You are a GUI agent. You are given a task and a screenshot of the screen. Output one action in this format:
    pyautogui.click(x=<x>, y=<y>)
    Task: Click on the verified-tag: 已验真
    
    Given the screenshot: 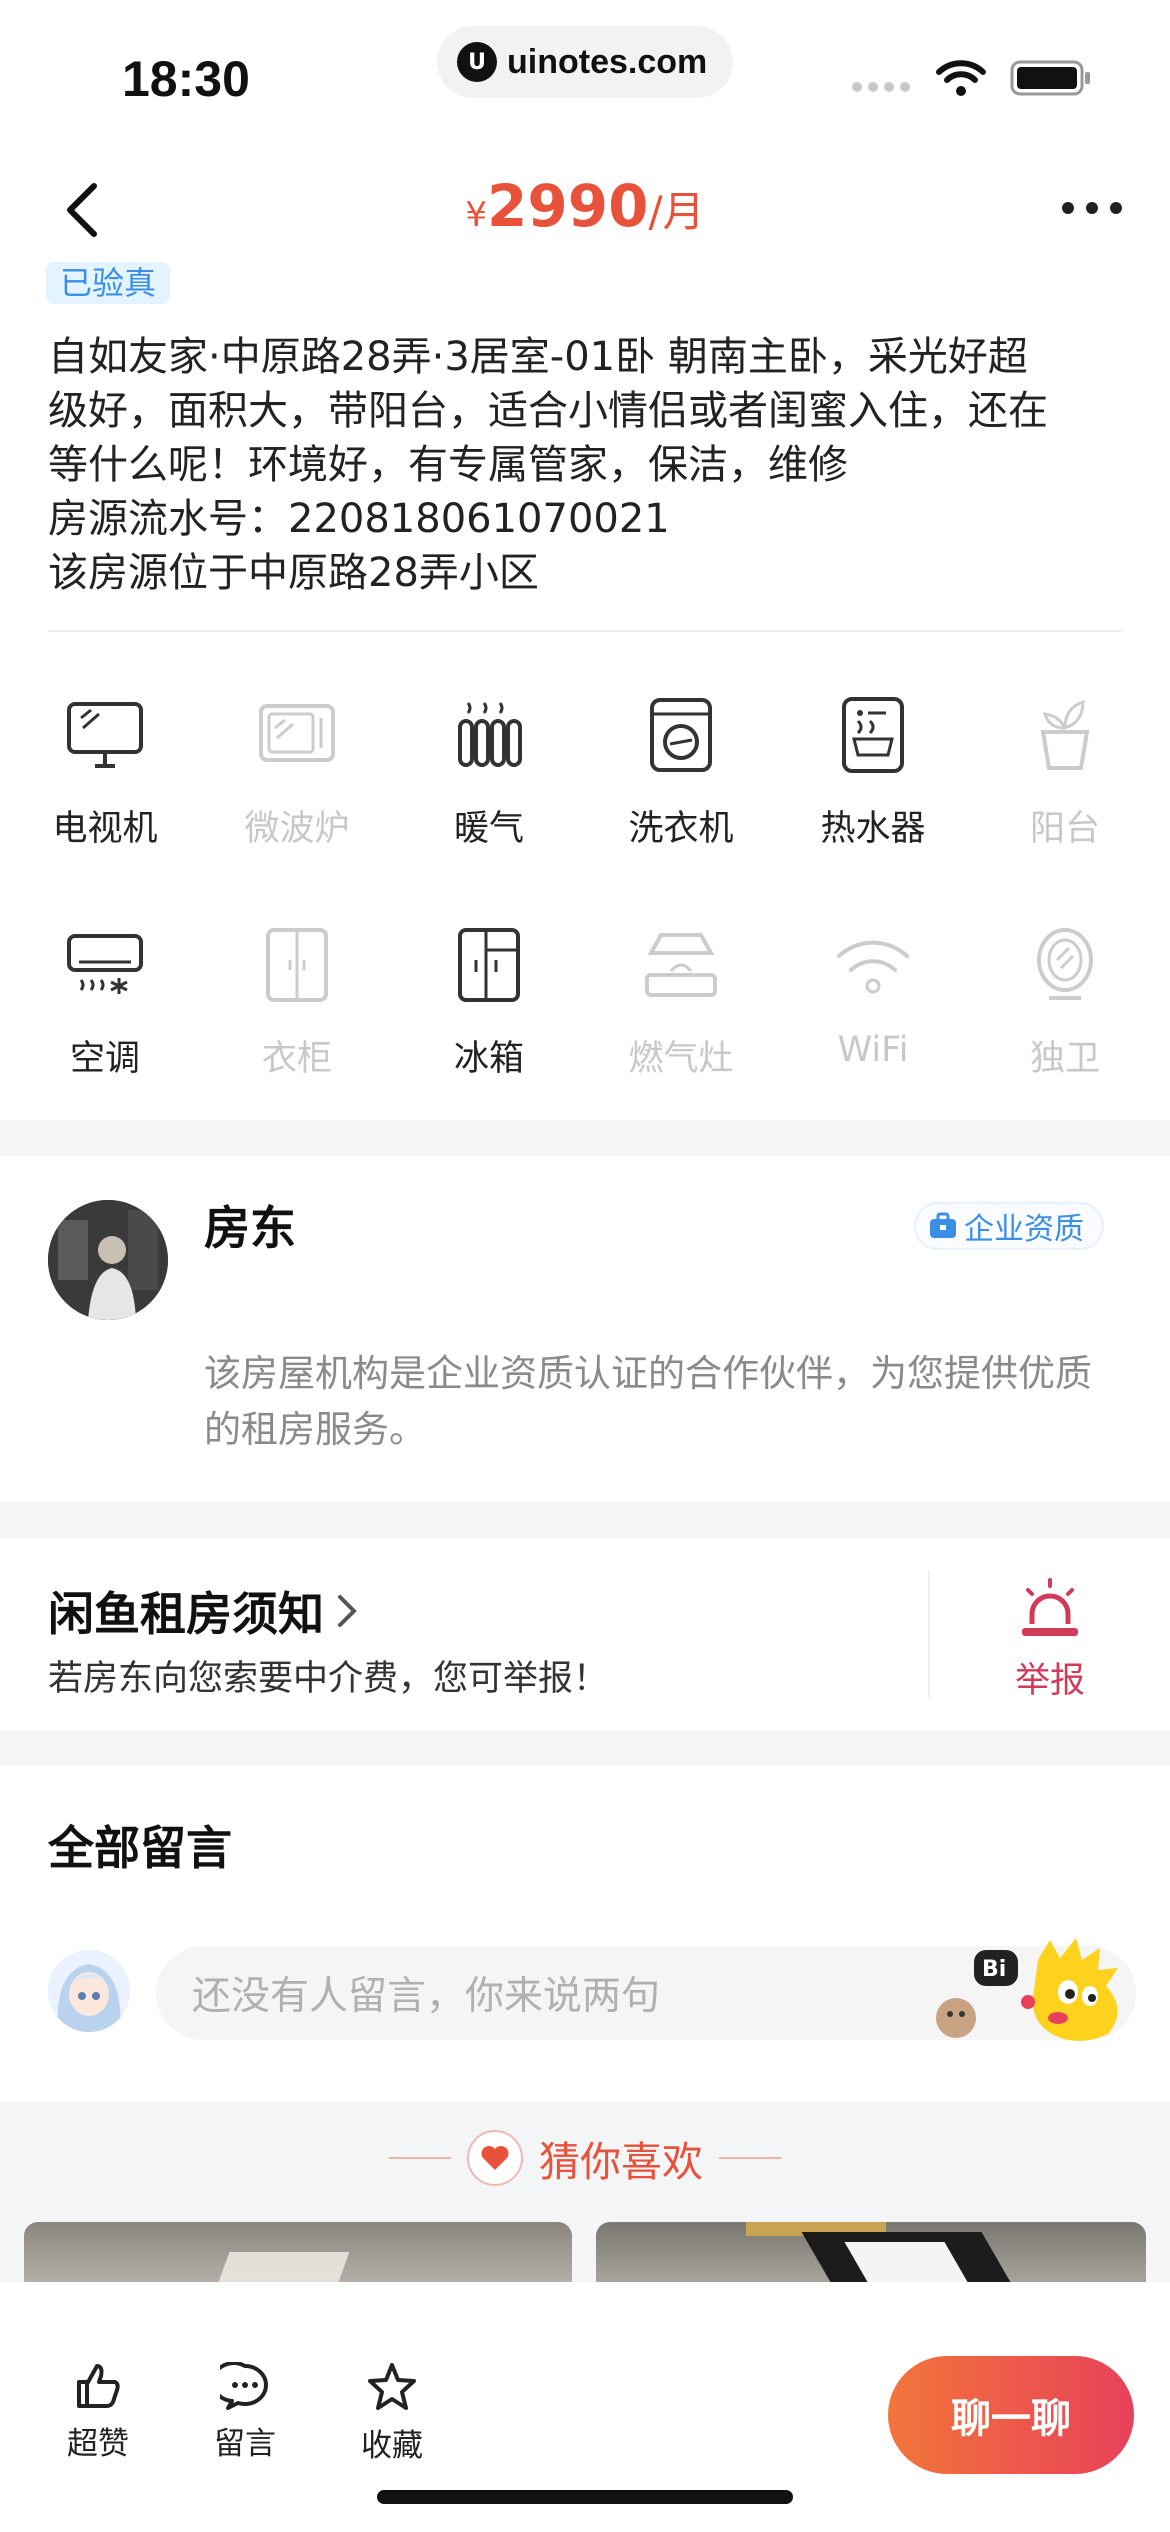 What is the action you would take?
    pyautogui.click(x=108, y=283)
    